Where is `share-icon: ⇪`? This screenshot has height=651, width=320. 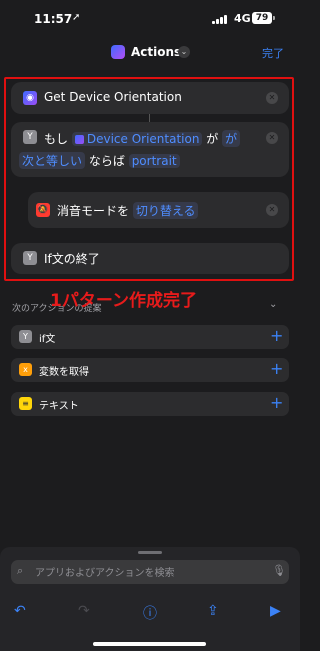
share-icon: ⇪ is located at coordinates (213, 611).